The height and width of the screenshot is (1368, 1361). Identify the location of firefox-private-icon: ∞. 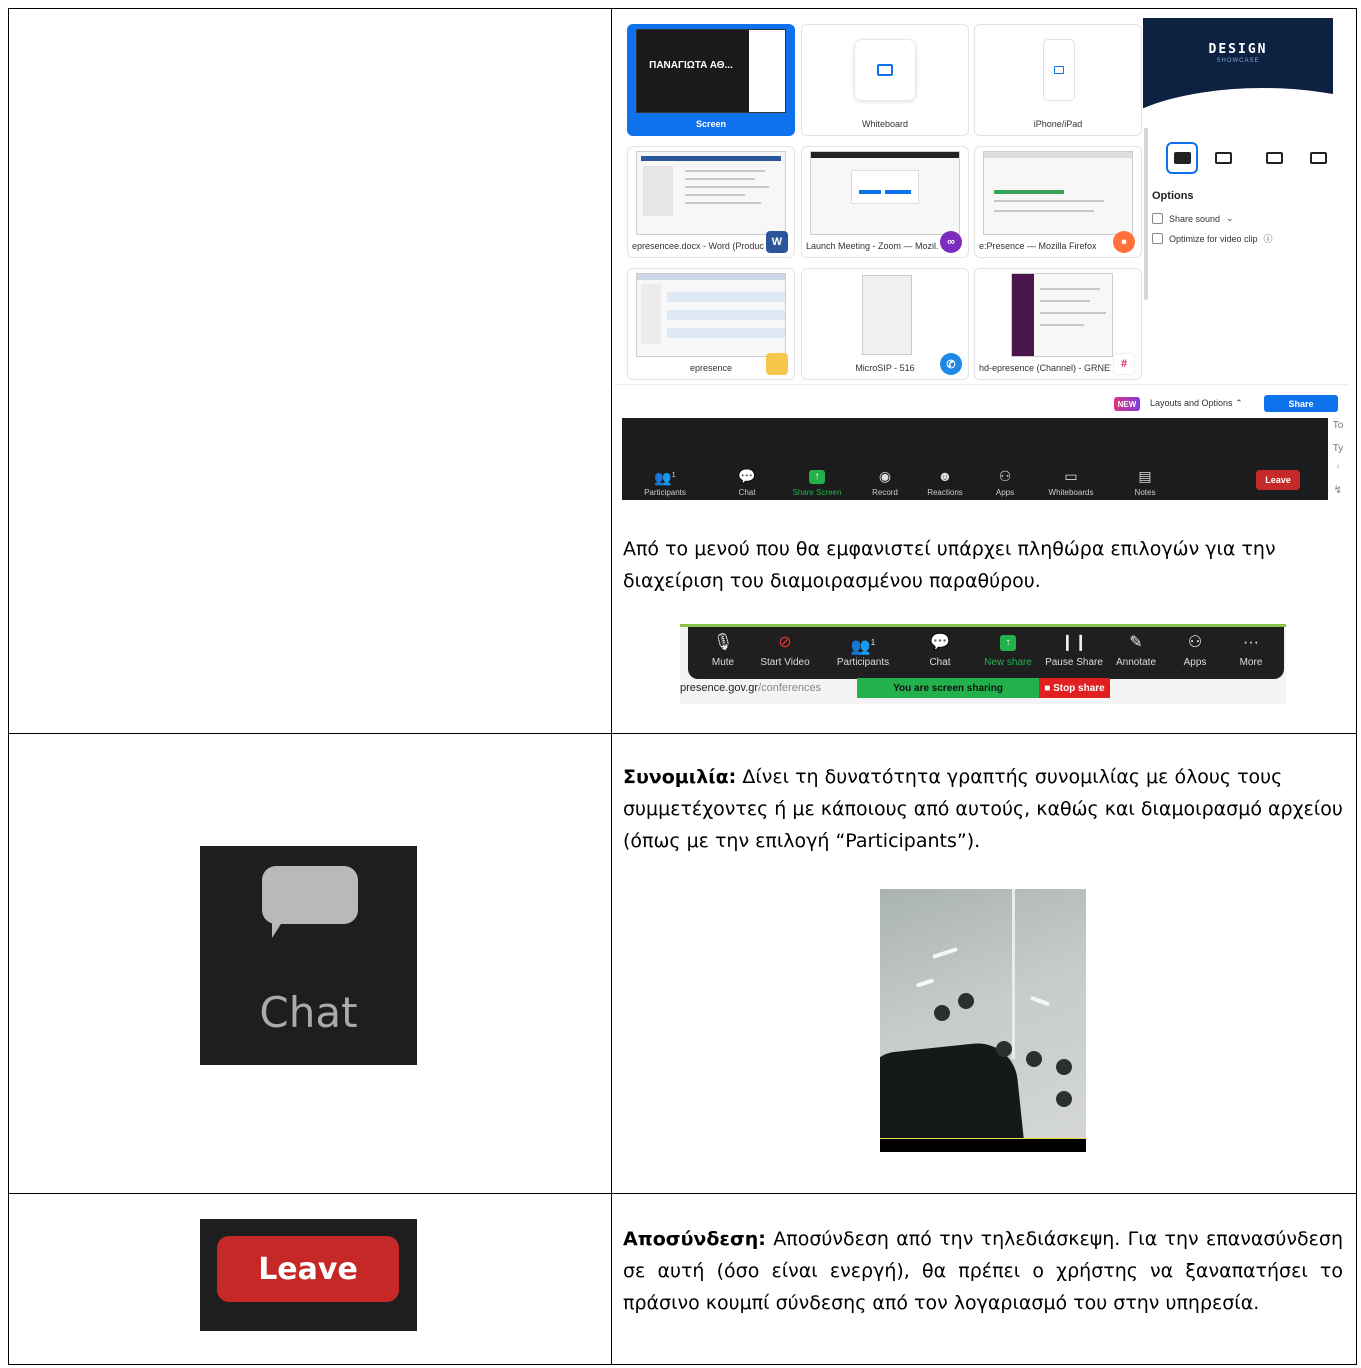
(951, 242).